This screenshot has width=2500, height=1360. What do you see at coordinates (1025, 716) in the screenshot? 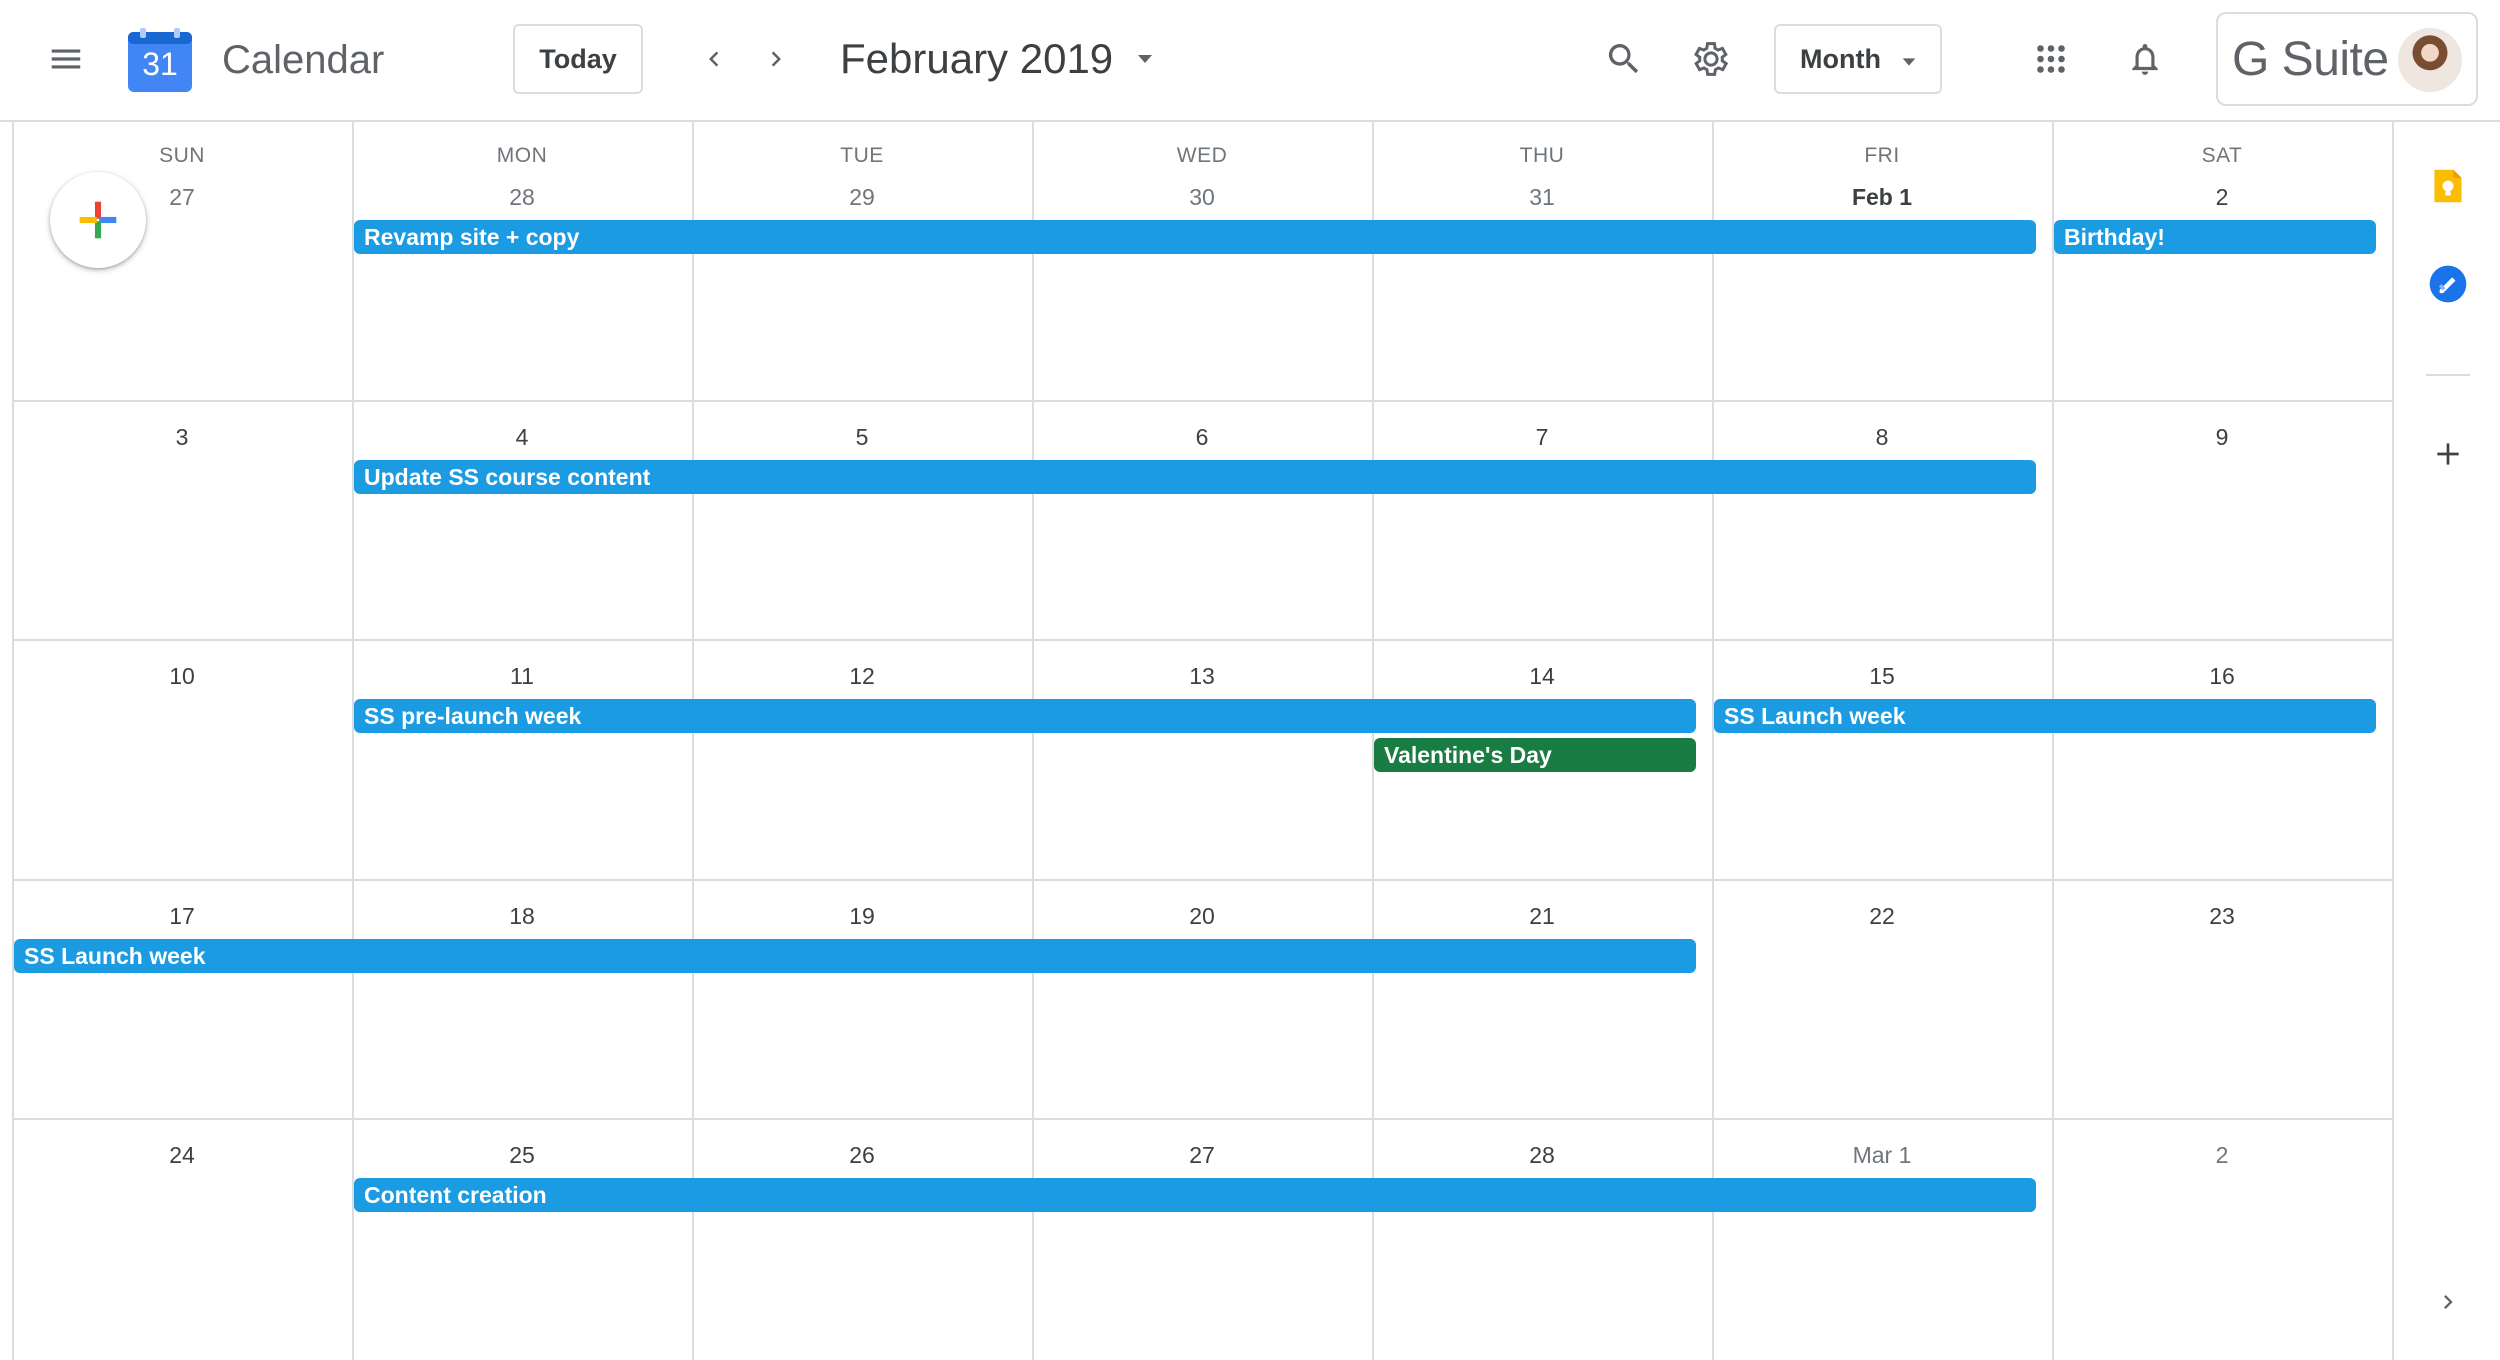
I see `event-chip: SS pre-launch week` at bounding box center [1025, 716].